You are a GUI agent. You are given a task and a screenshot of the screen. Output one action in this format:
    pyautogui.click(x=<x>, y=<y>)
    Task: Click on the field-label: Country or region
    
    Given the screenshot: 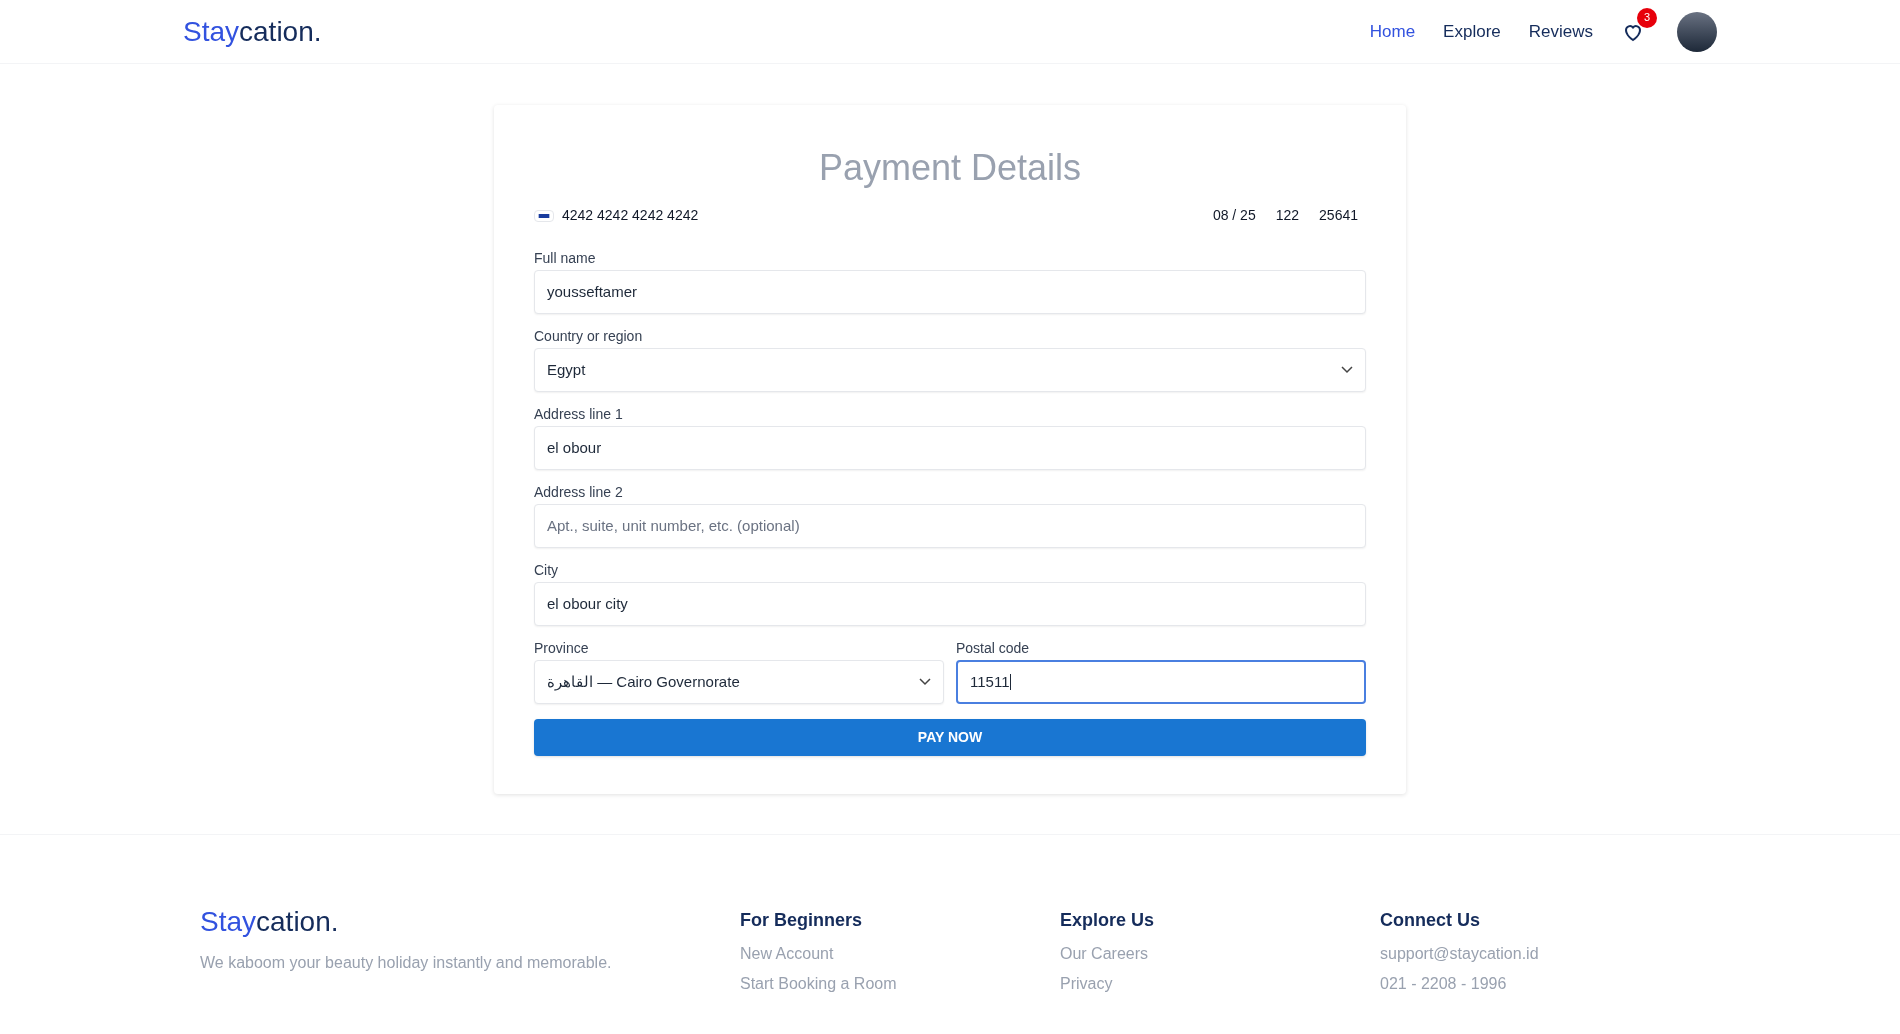 What is the action you would take?
    pyautogui.click(x=589, y=336)
    